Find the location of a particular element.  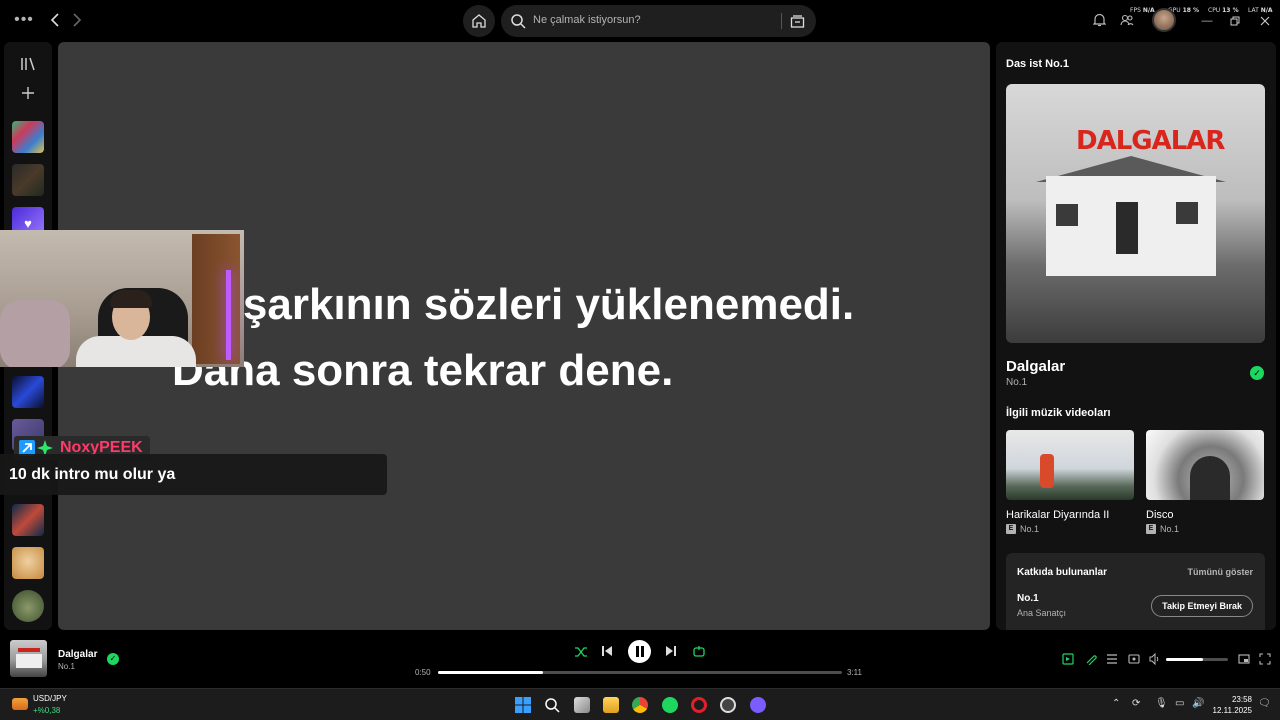

now-playing-title: Dalgalar is located at coordinates (77, 654).